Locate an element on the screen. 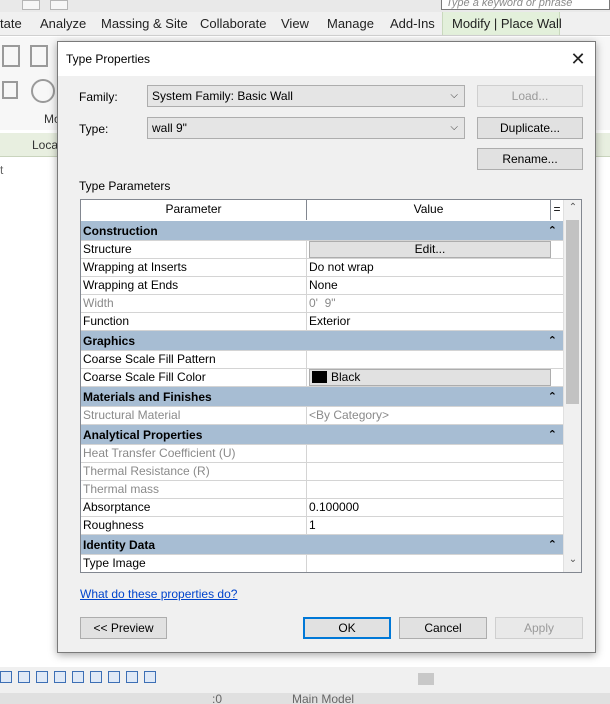  modify-tool-icon is located at coordinates (11, 56).